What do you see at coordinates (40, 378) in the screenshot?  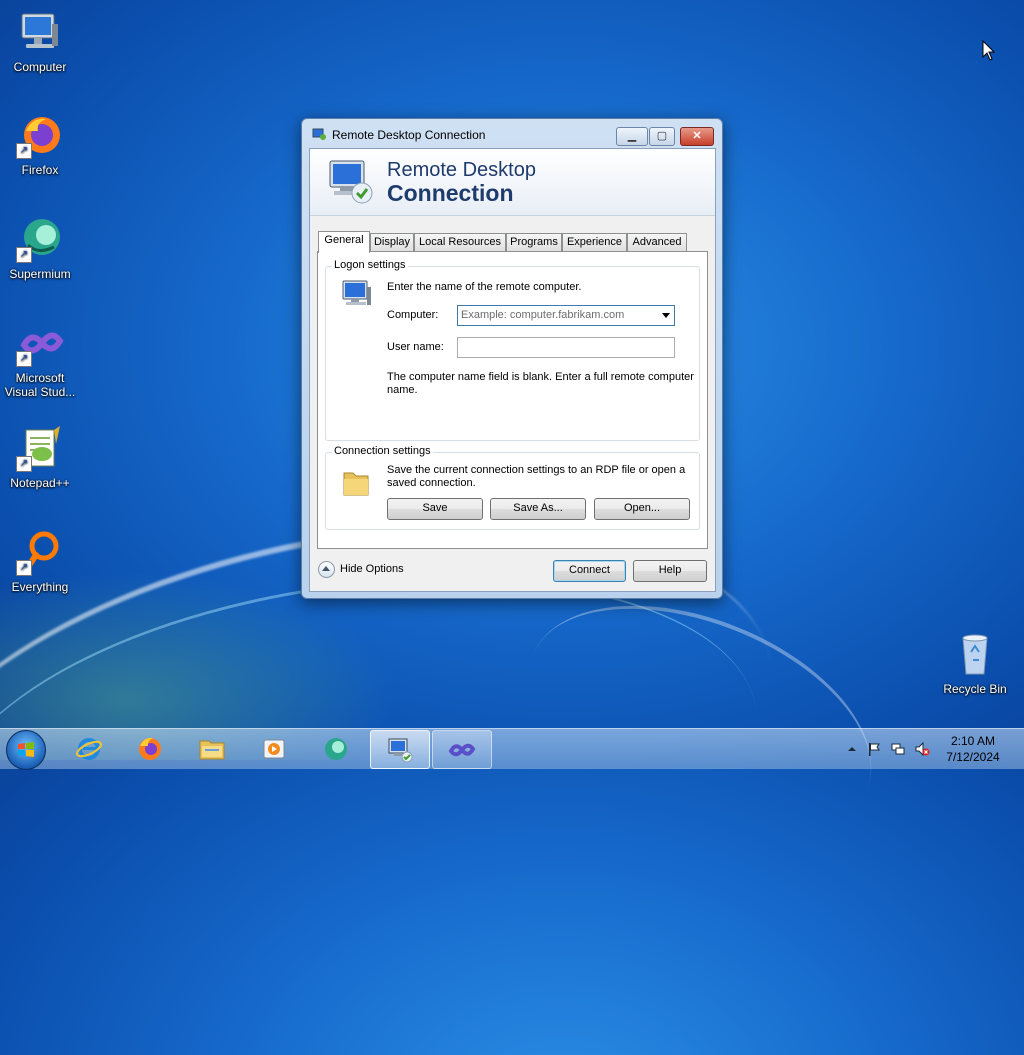 I see `desktop-icon-label-line1: Microsoft` at bounding box center [40, 378].